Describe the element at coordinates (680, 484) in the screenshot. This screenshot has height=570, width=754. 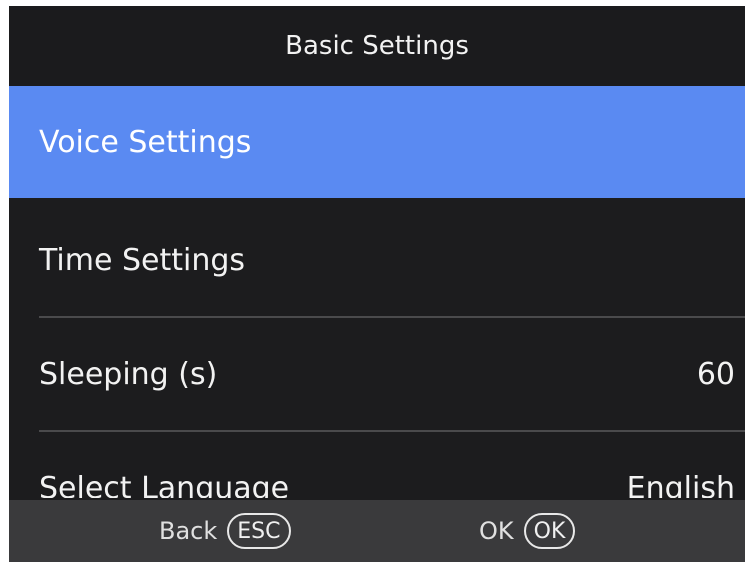
I see `language-value: English` at that location.